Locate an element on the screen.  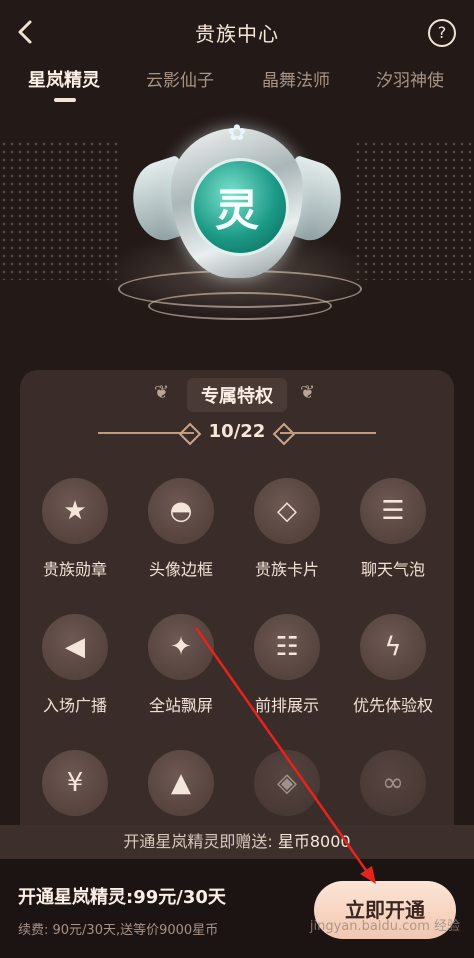
star-badge-icon: ★ is located at coordinates (75, 511).